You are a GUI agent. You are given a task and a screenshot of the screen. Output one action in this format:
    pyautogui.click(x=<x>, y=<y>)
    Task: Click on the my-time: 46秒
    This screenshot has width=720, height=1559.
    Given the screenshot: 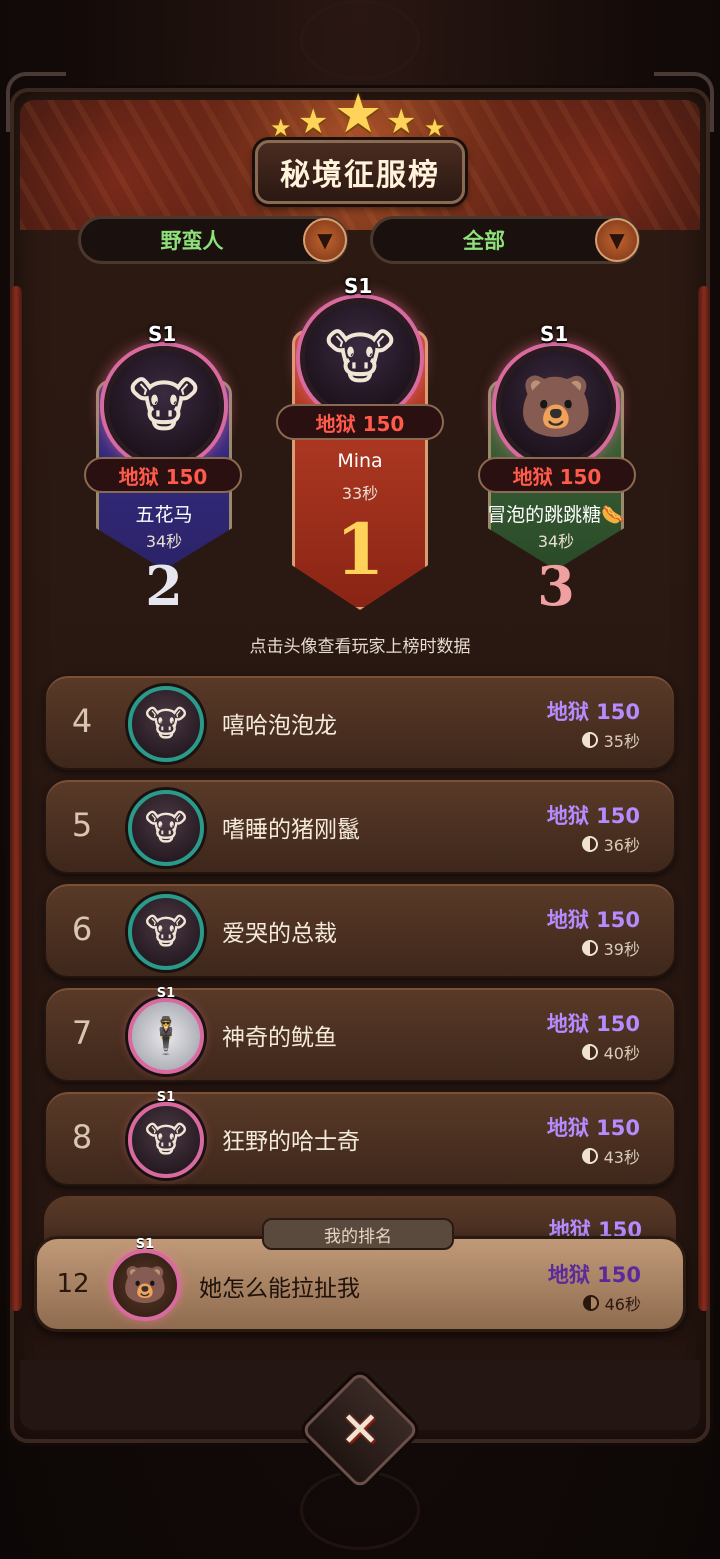 What is the action you would take?
    pyautogui.click(x=611, y=1303)
    